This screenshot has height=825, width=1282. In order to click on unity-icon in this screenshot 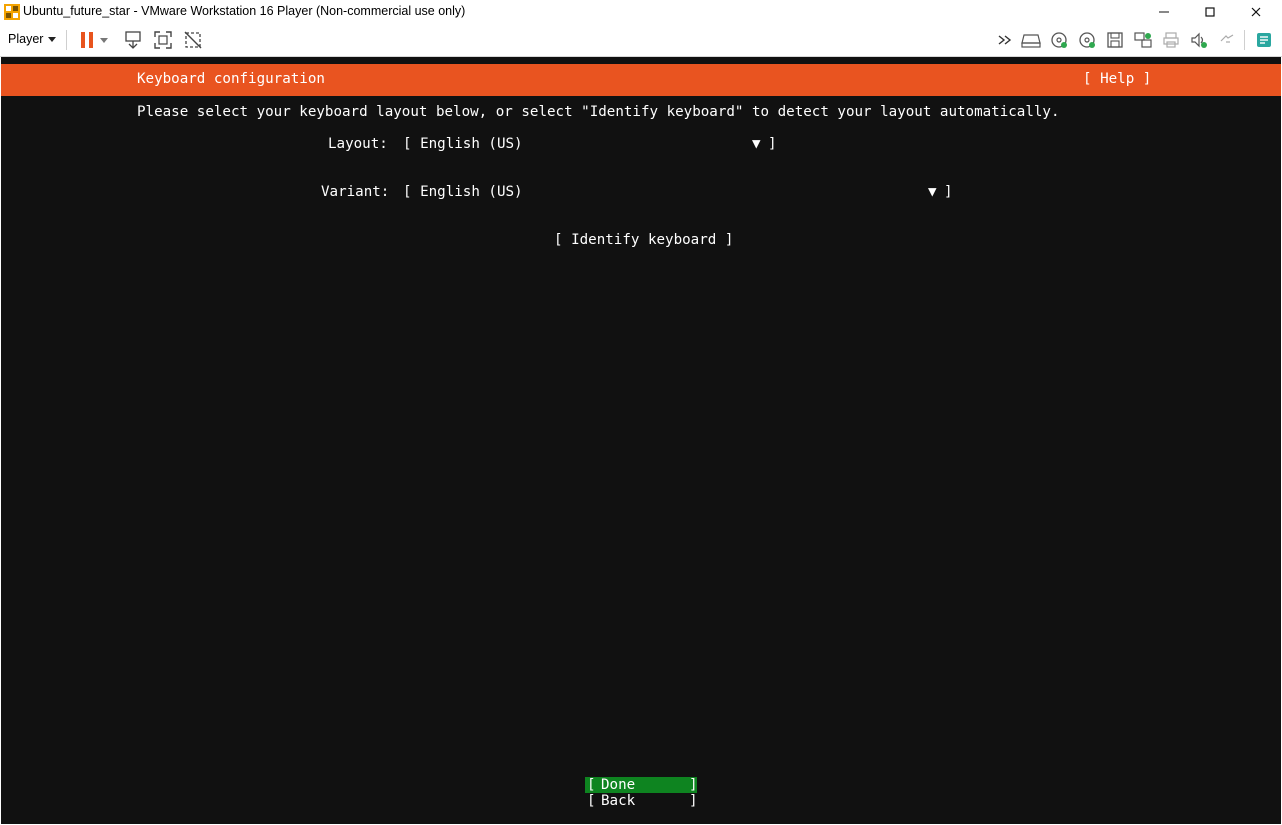, I will do `click(193, 40)`.